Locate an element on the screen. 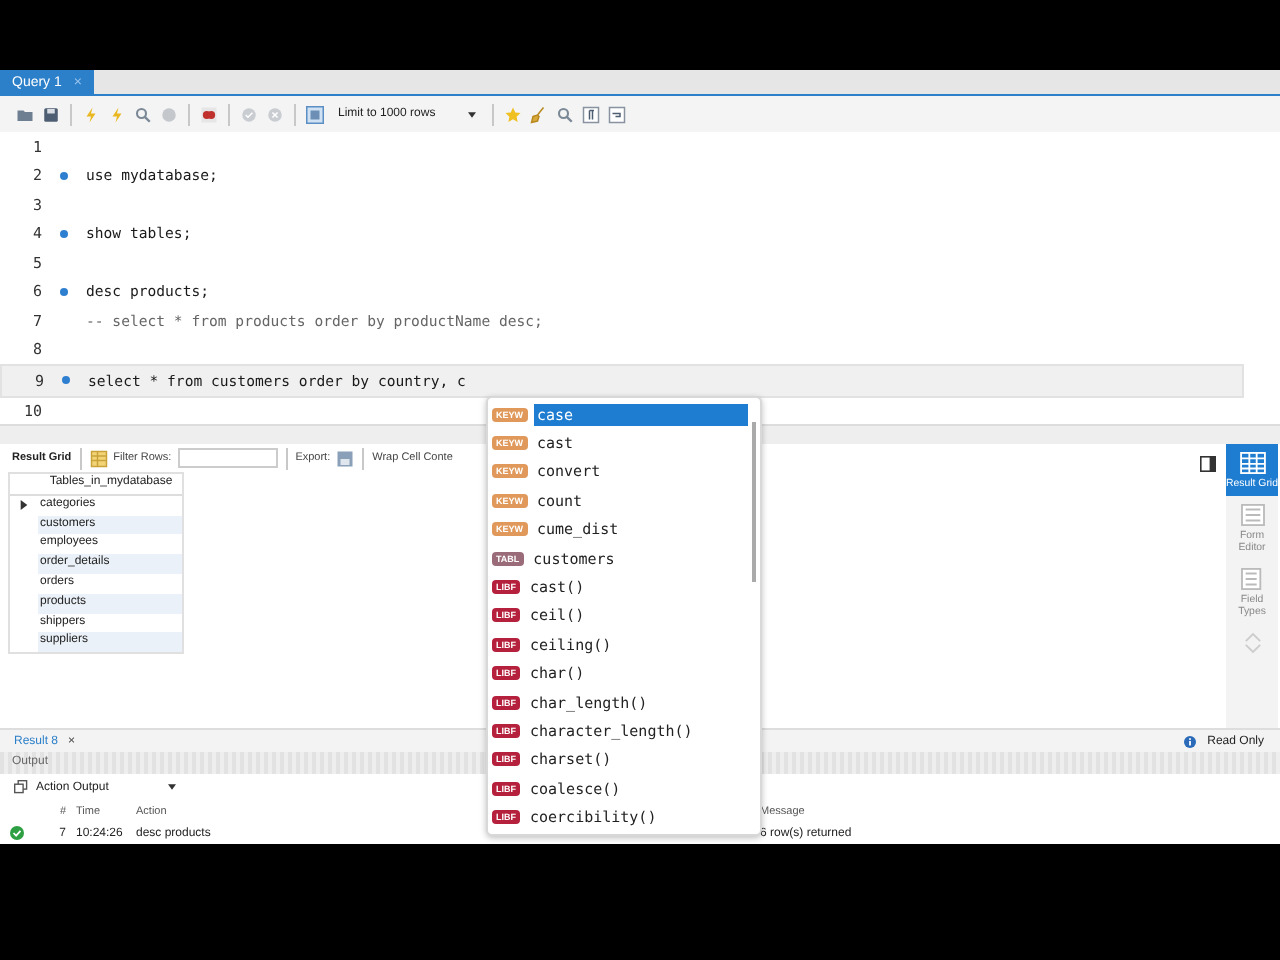  check-icon is located at coordinates (249, 114).